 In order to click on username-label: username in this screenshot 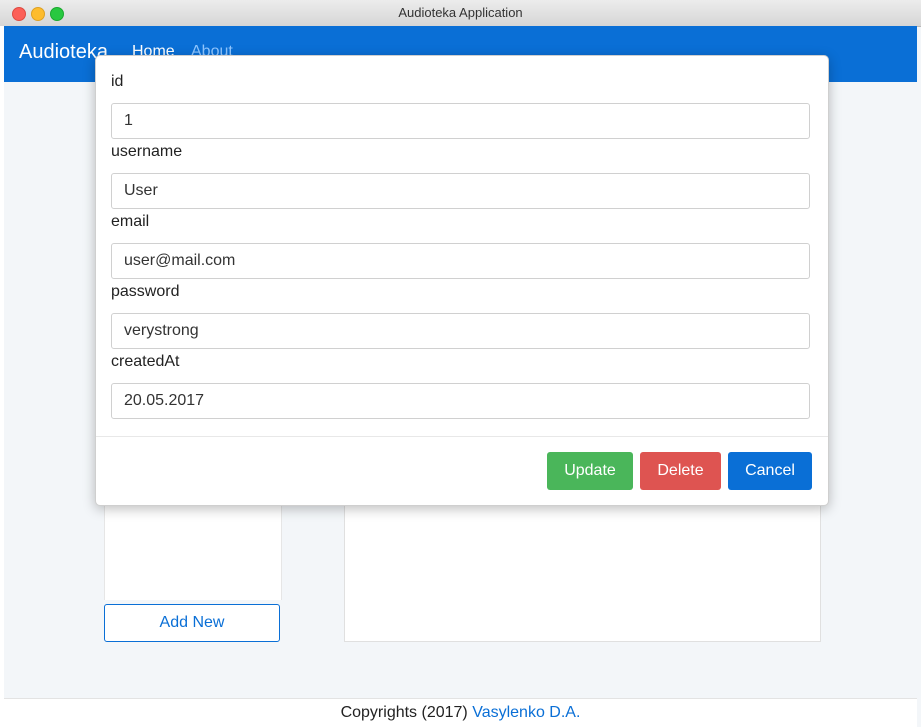, I will do `click(147, 151)`.